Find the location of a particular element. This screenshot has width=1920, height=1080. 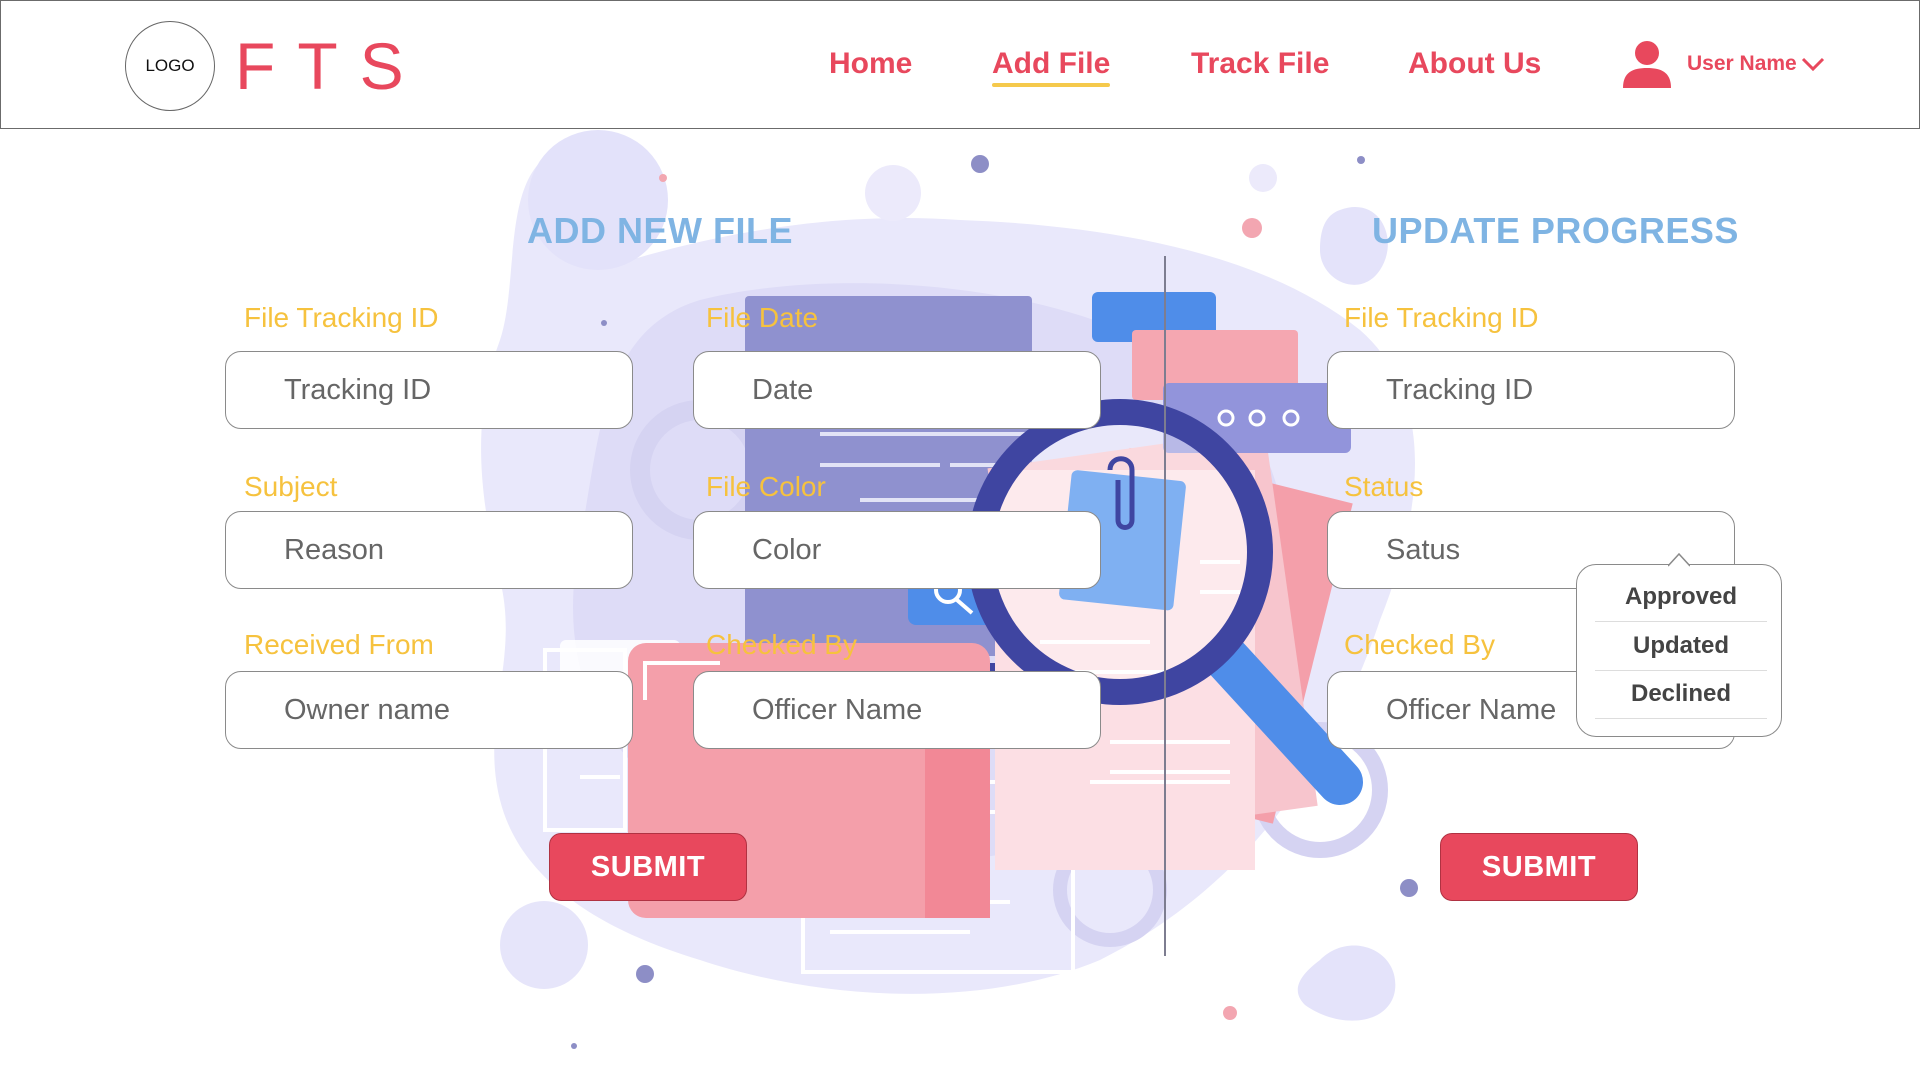

update-tracking-id-input is located at coordinates (1531, 390).